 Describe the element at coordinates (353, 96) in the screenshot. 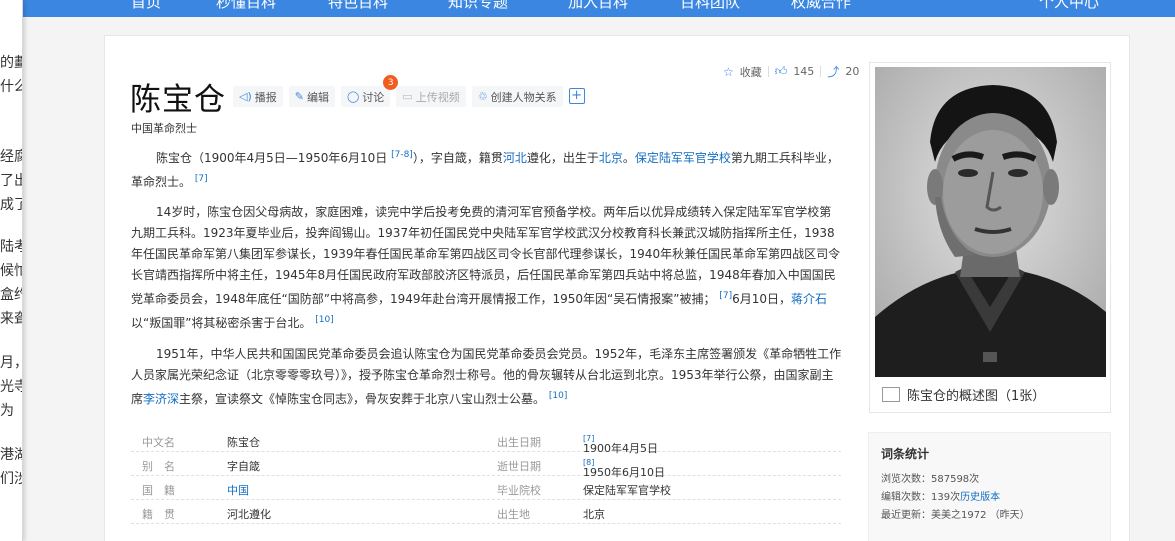

I see `chat-bubble-icon: ◯` at that location.